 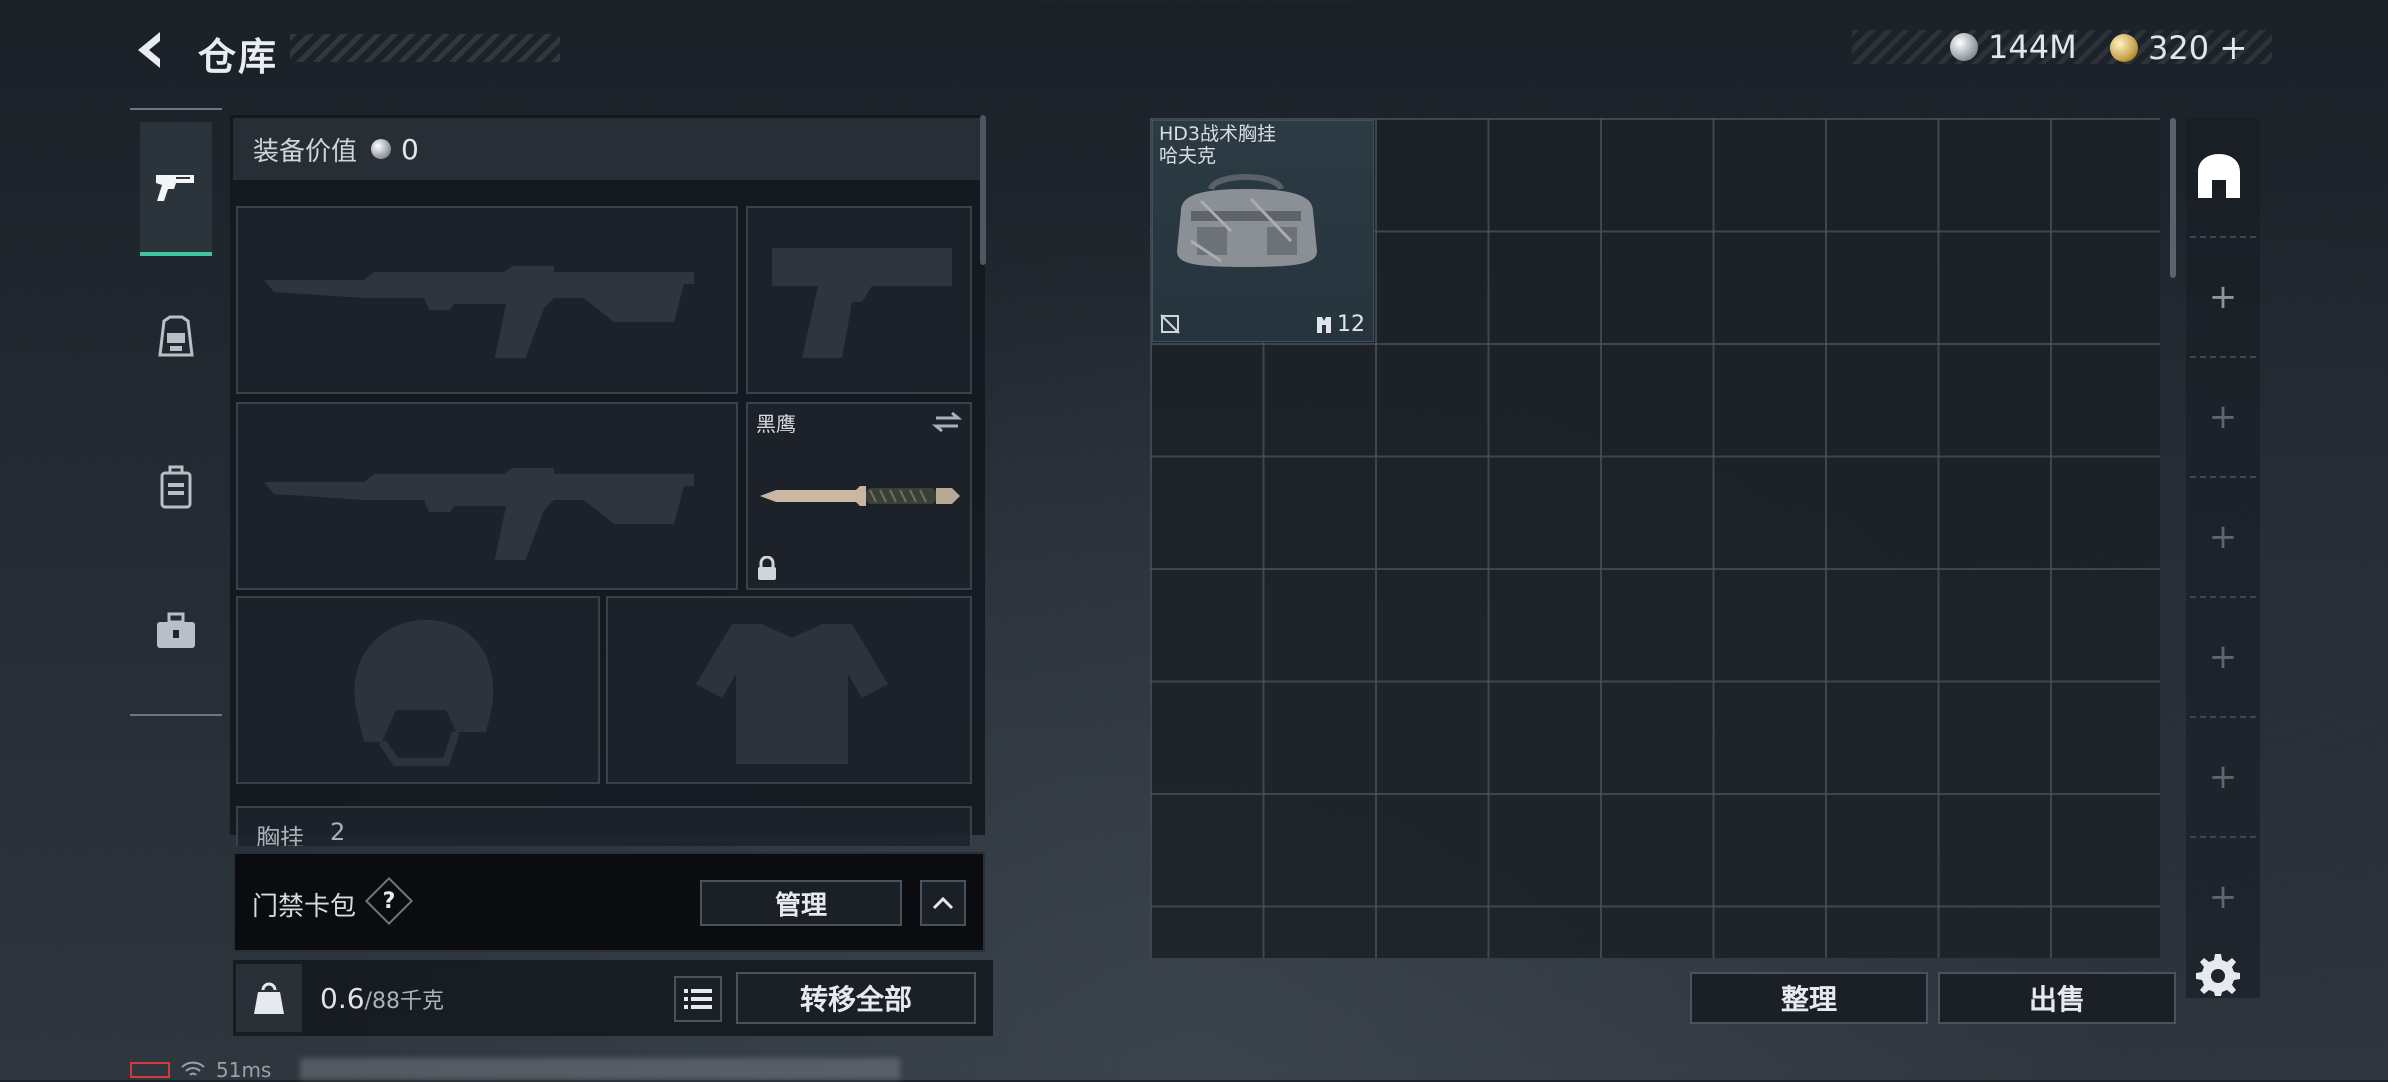 I want to click on equip-value: 0, so click(x=410, y=149).